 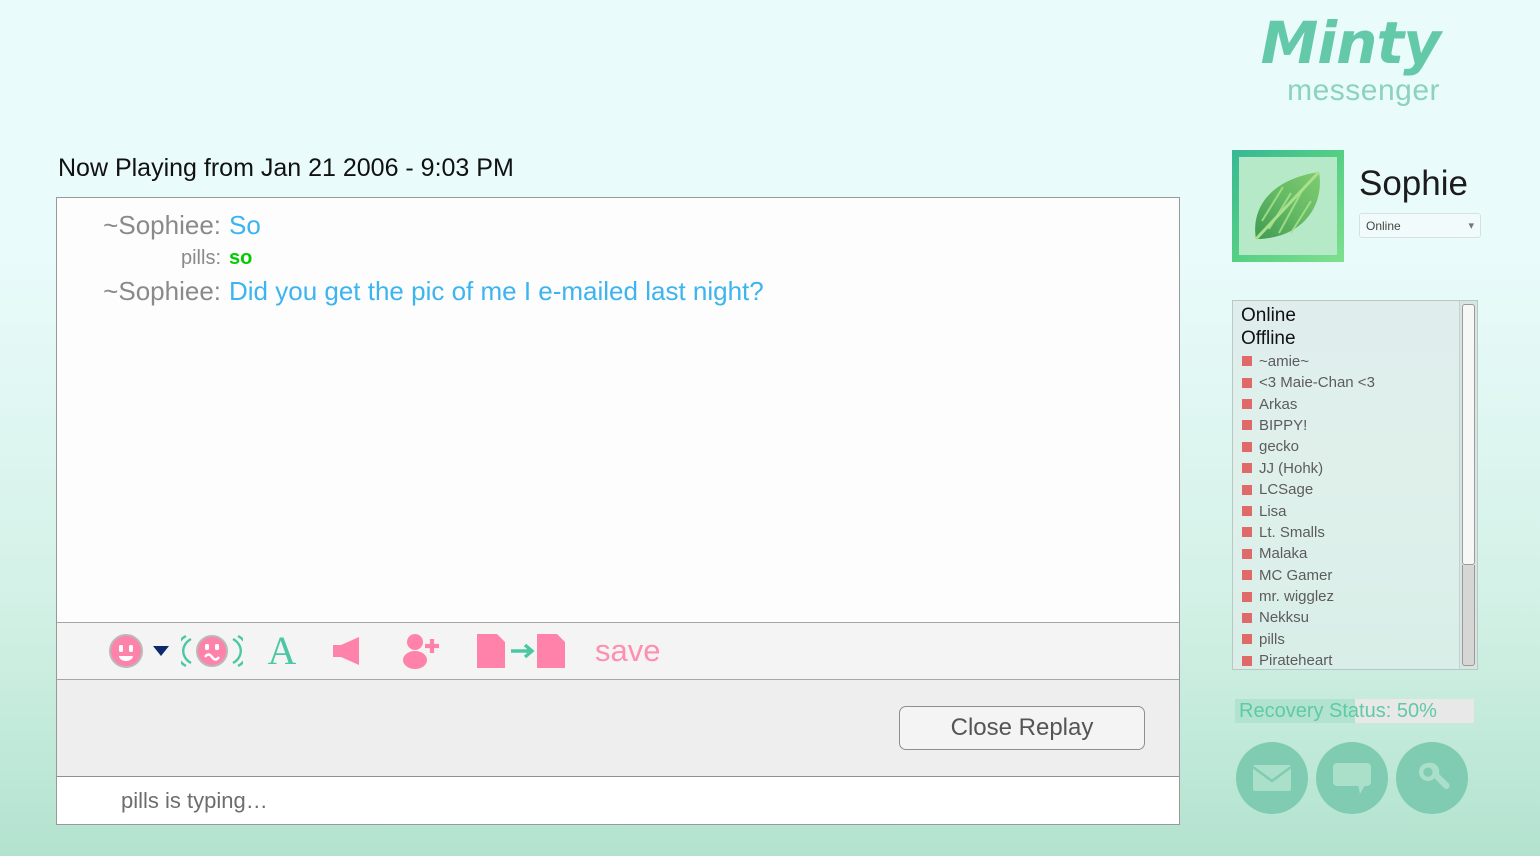 I want to click on list-item: Arkas, so click(x=1349, y=403).